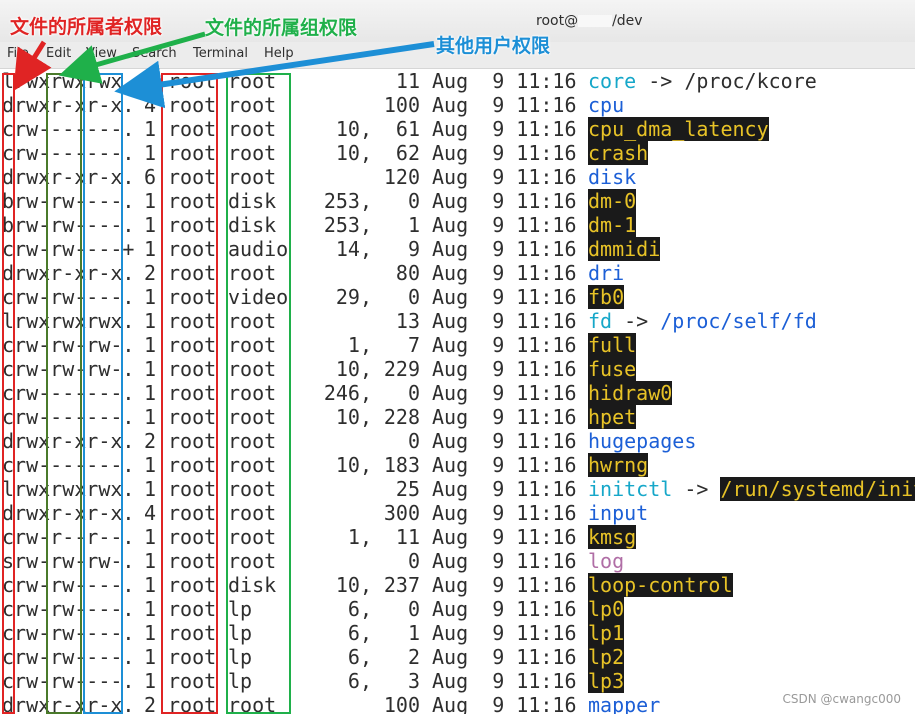 This screenshot has width=915, height=714. What do you see at coordinates (413, 225) in the screenshot?
I see `size-or-minor: 1` at bounding box center [413, 225].